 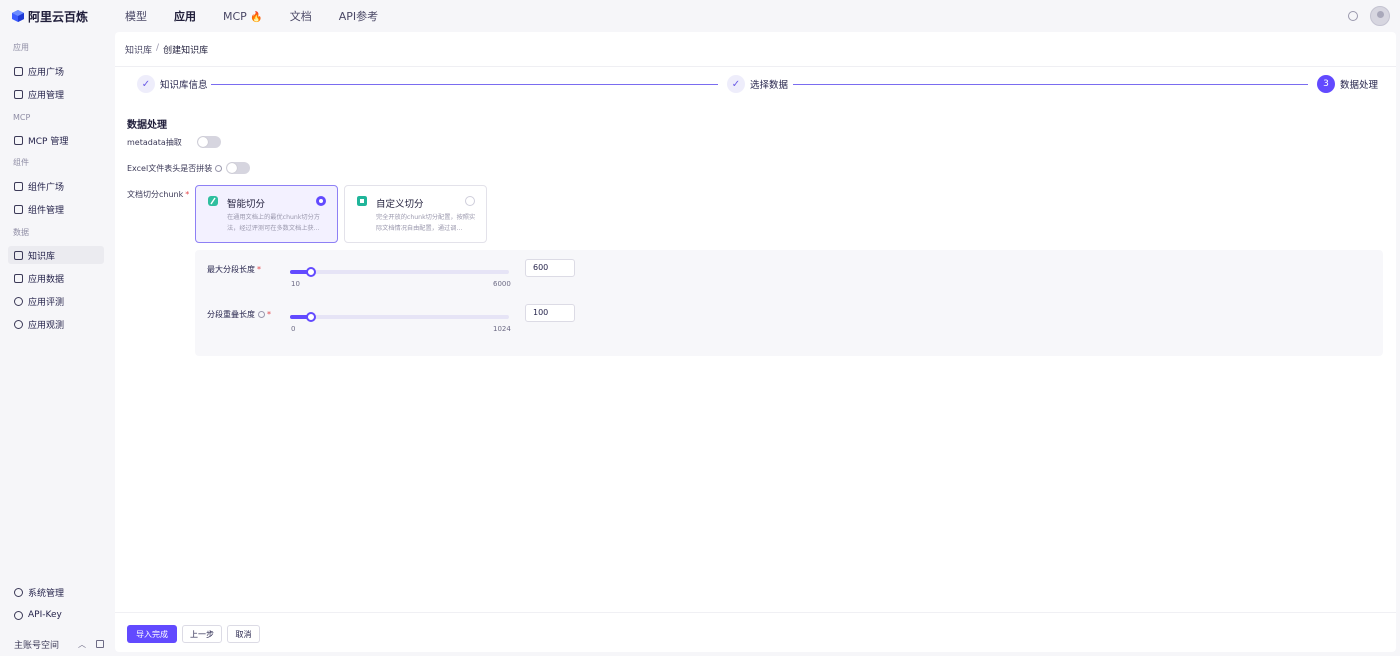 What do you see at coordinates (1326, 84) in the screenshot?
I see `step-number: 3` at bounding box center [1326, 84].